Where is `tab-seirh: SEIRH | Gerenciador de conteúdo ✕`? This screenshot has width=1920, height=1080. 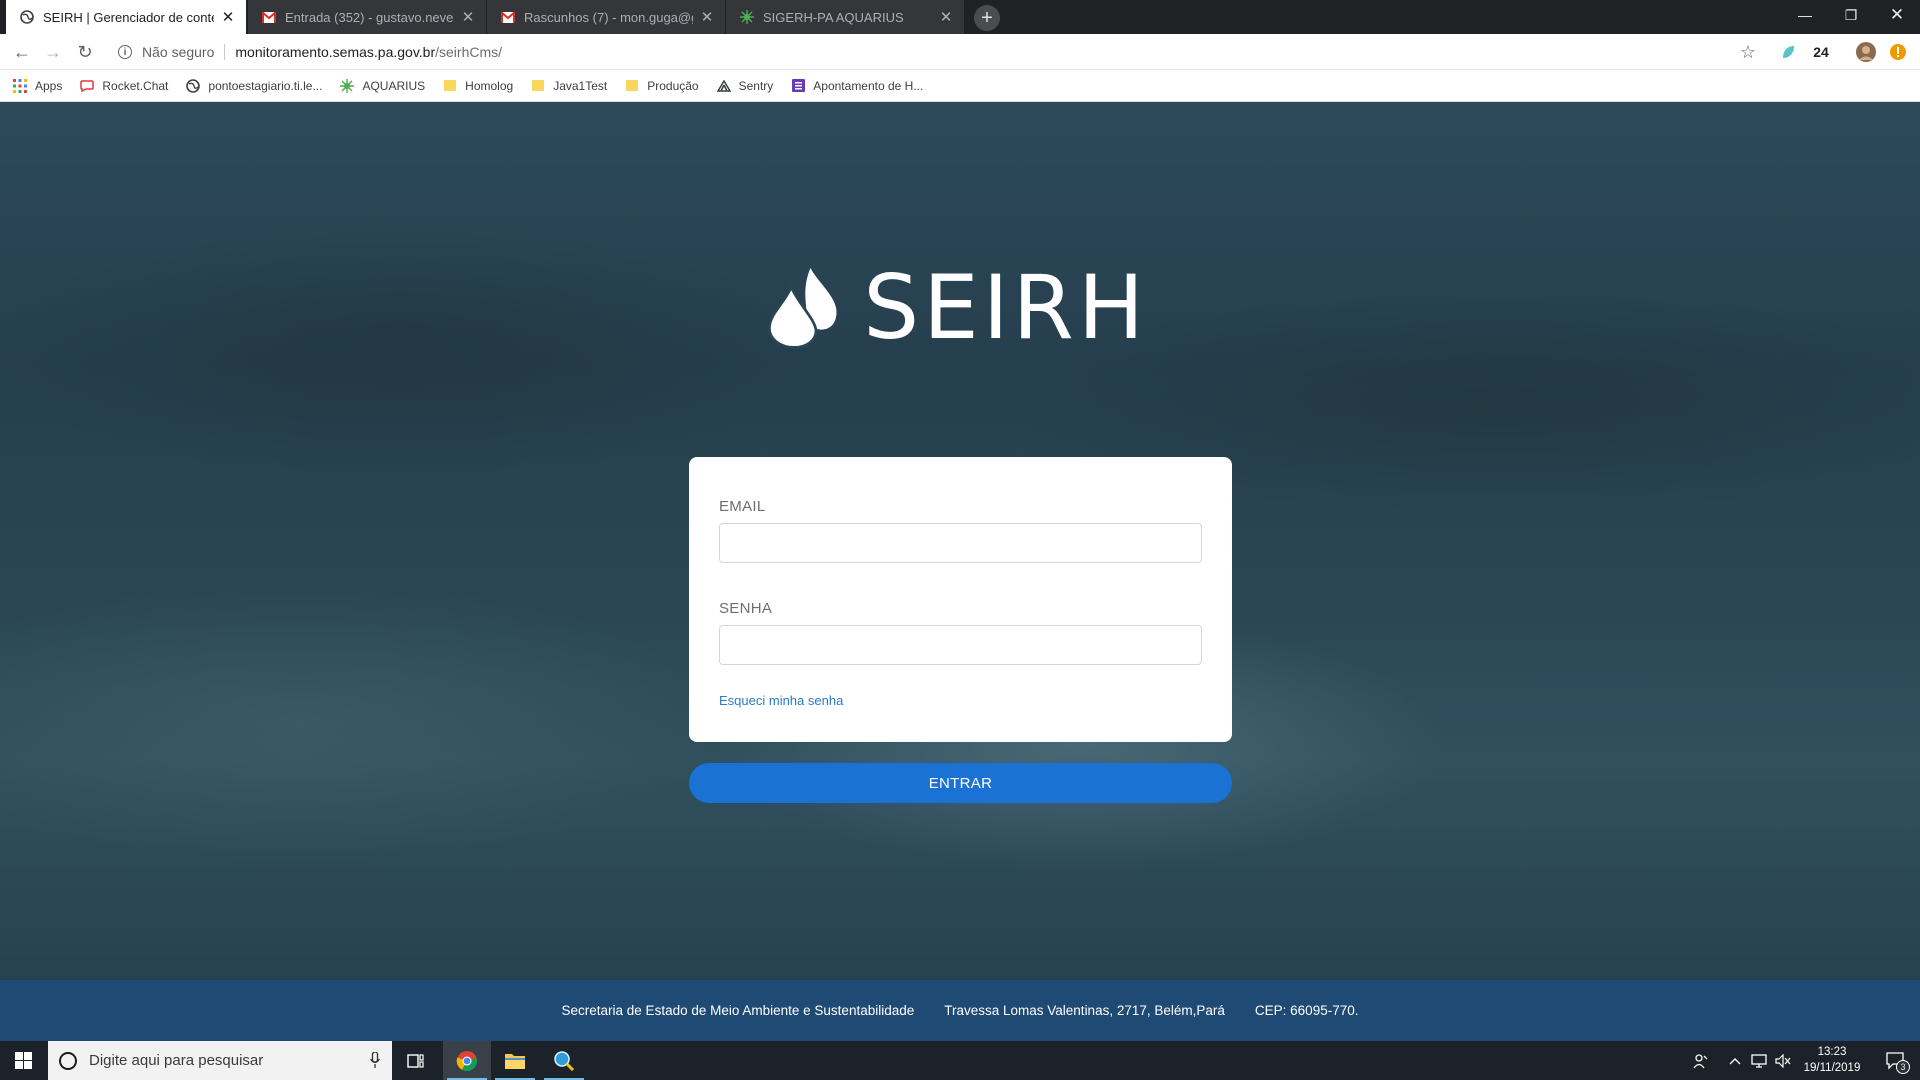 tab-seirh: SEIRH | Gerenciador de conteúdo ✕ is located at coordinates (126, 17).